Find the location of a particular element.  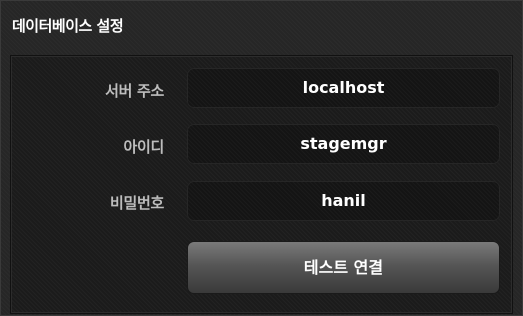

user-id-field: stagemgr is located at coordinates (343, 144).